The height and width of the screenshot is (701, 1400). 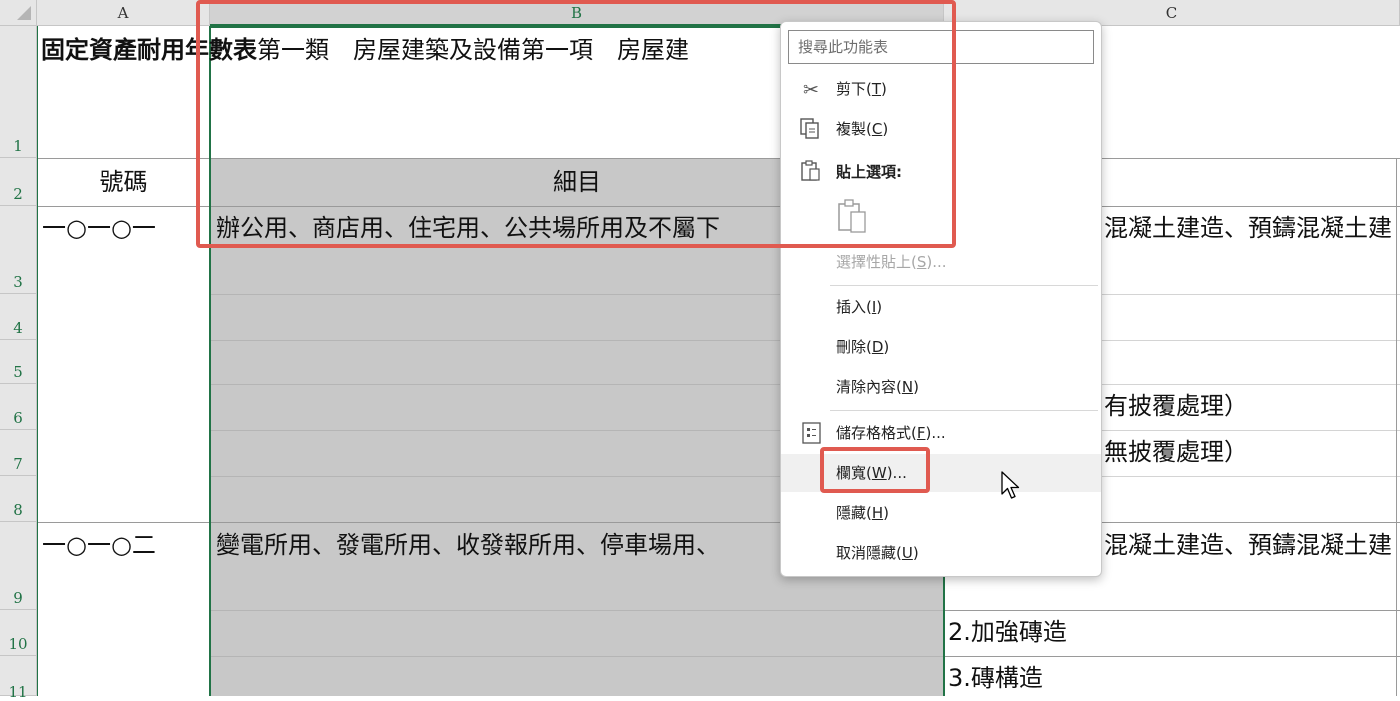 What do you see at coordinates (1171, 13) in the screenshot?
I see `column-header-c-label: C` at bounding box center [1171, 13].